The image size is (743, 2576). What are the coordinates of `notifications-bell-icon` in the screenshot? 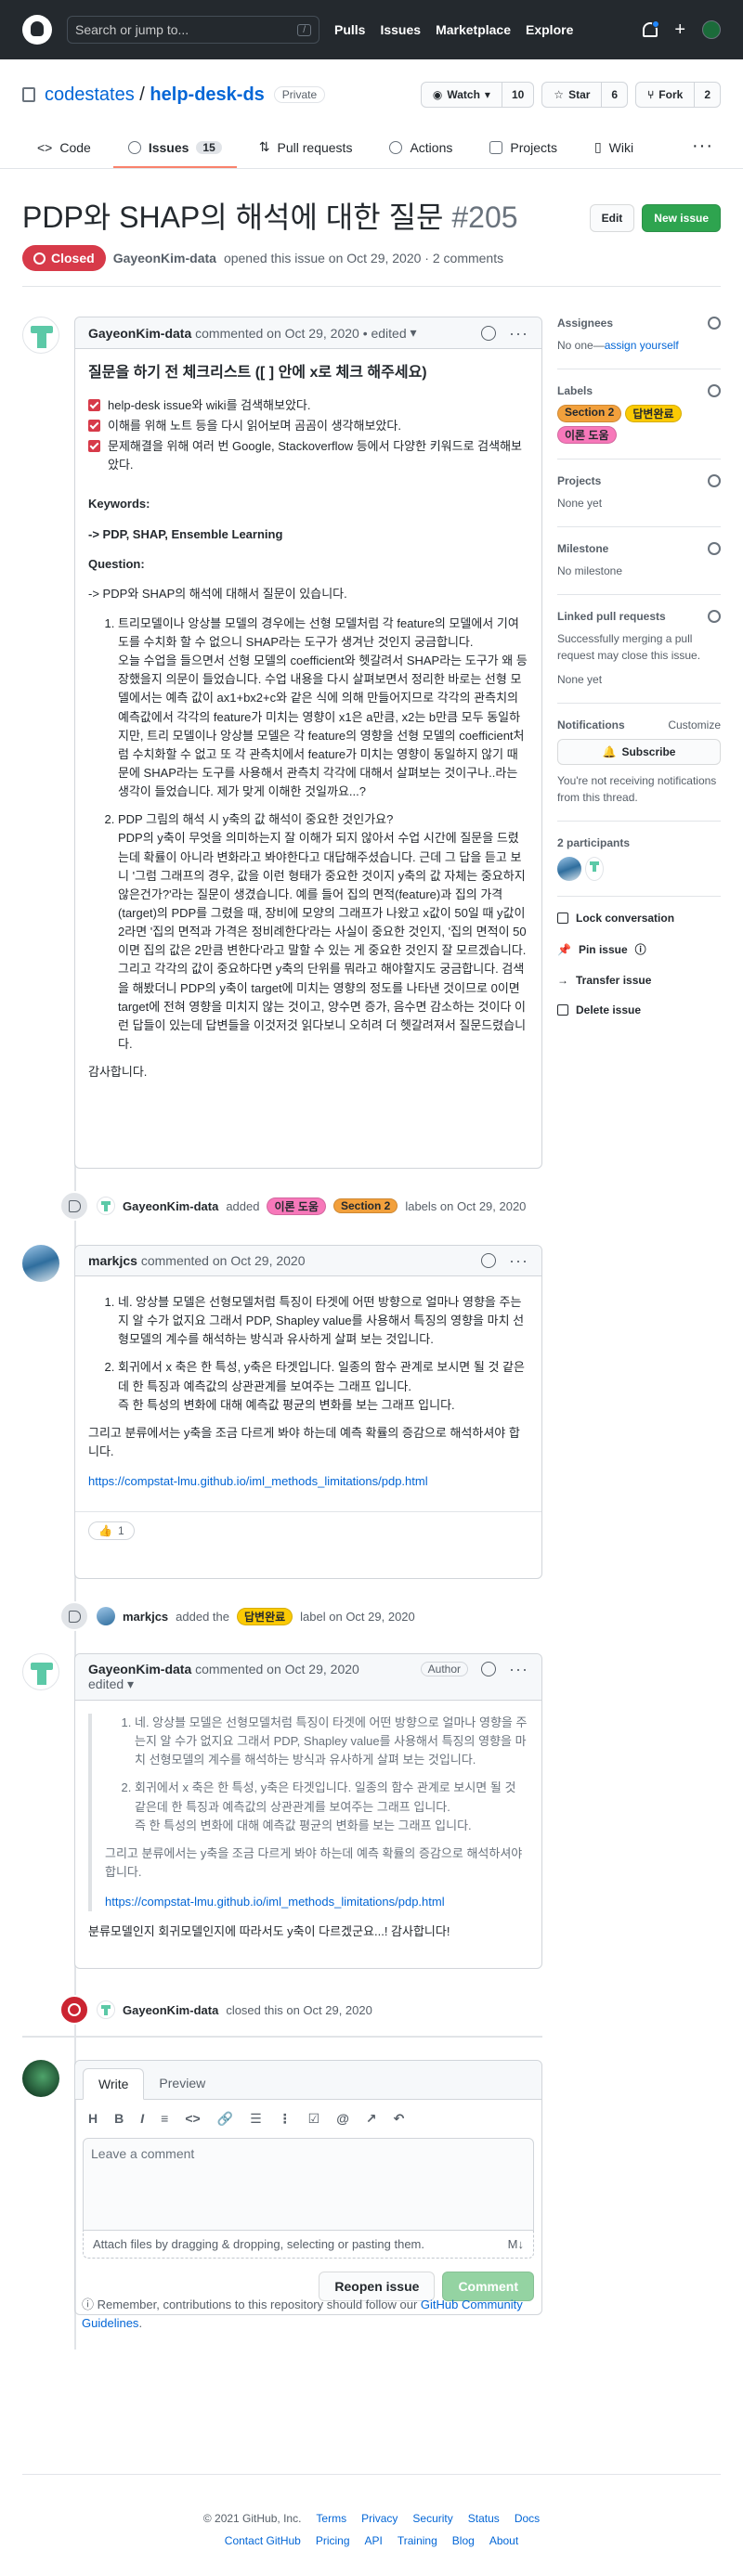 It's located at (651, 28).